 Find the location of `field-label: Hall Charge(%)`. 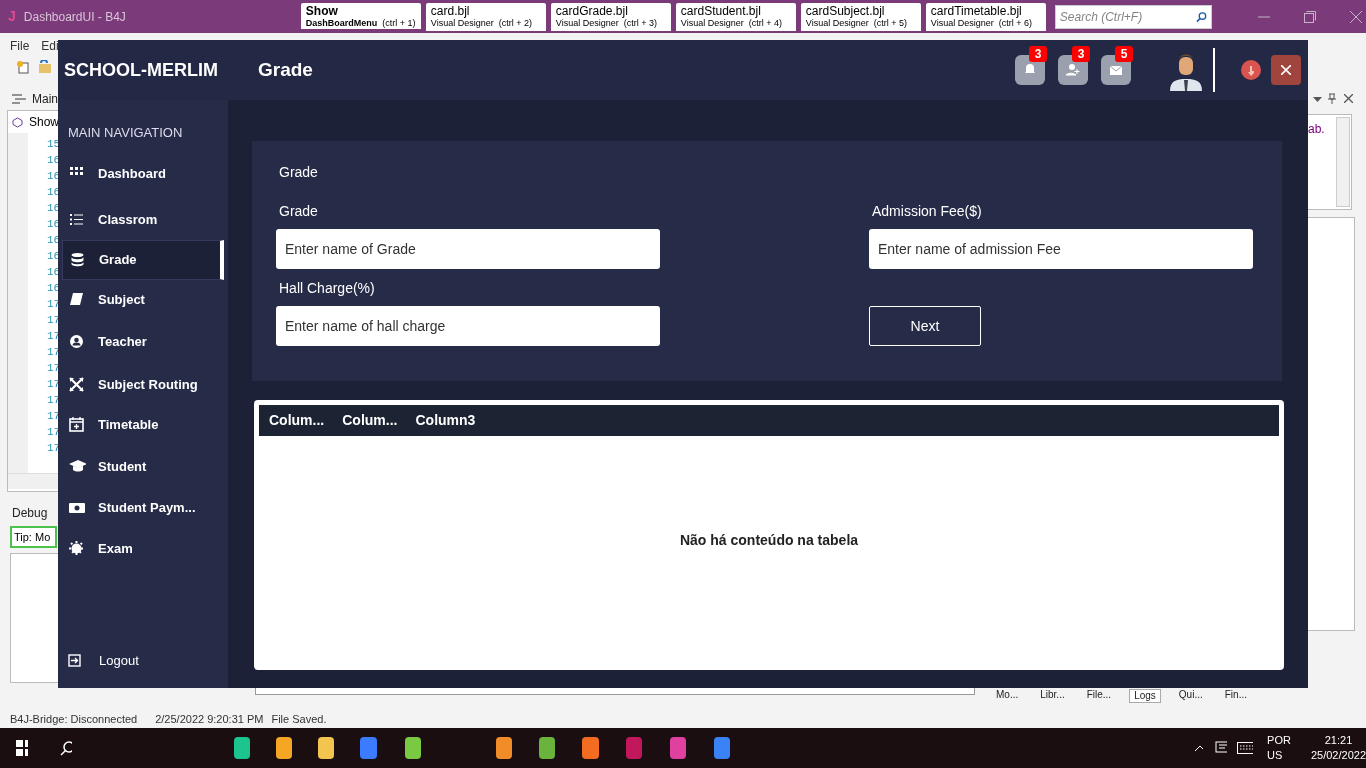

field-label: Hall Charge(%) is located at coordinates (327, 288).